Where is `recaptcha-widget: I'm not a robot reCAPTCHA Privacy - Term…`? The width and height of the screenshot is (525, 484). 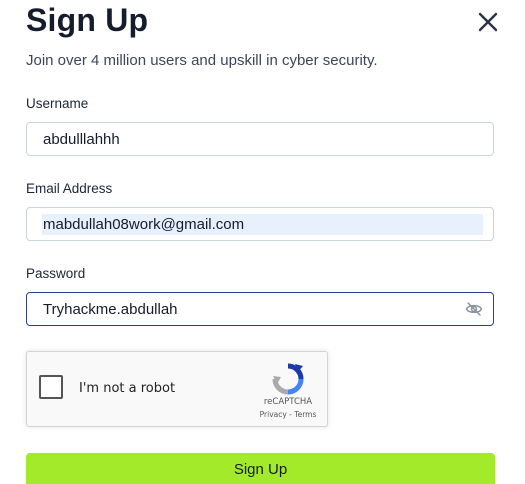
recaptcha-widget: I'm not a robot reCAPTCHA Privacy - Term… is located at coordinates (177, 389).